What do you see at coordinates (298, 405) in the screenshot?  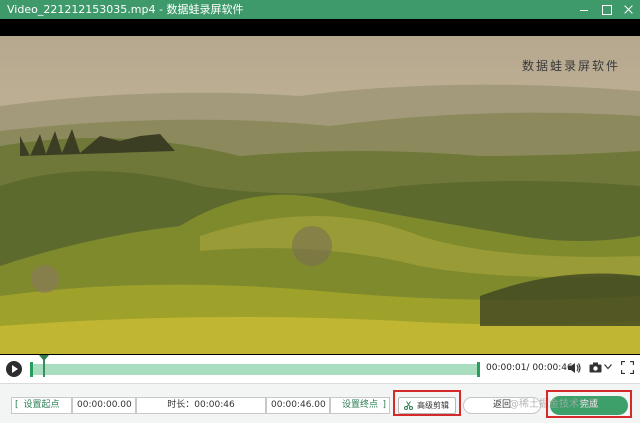 I see `end-time-field: 00:00:46.00` at bounding box center [298, 405].